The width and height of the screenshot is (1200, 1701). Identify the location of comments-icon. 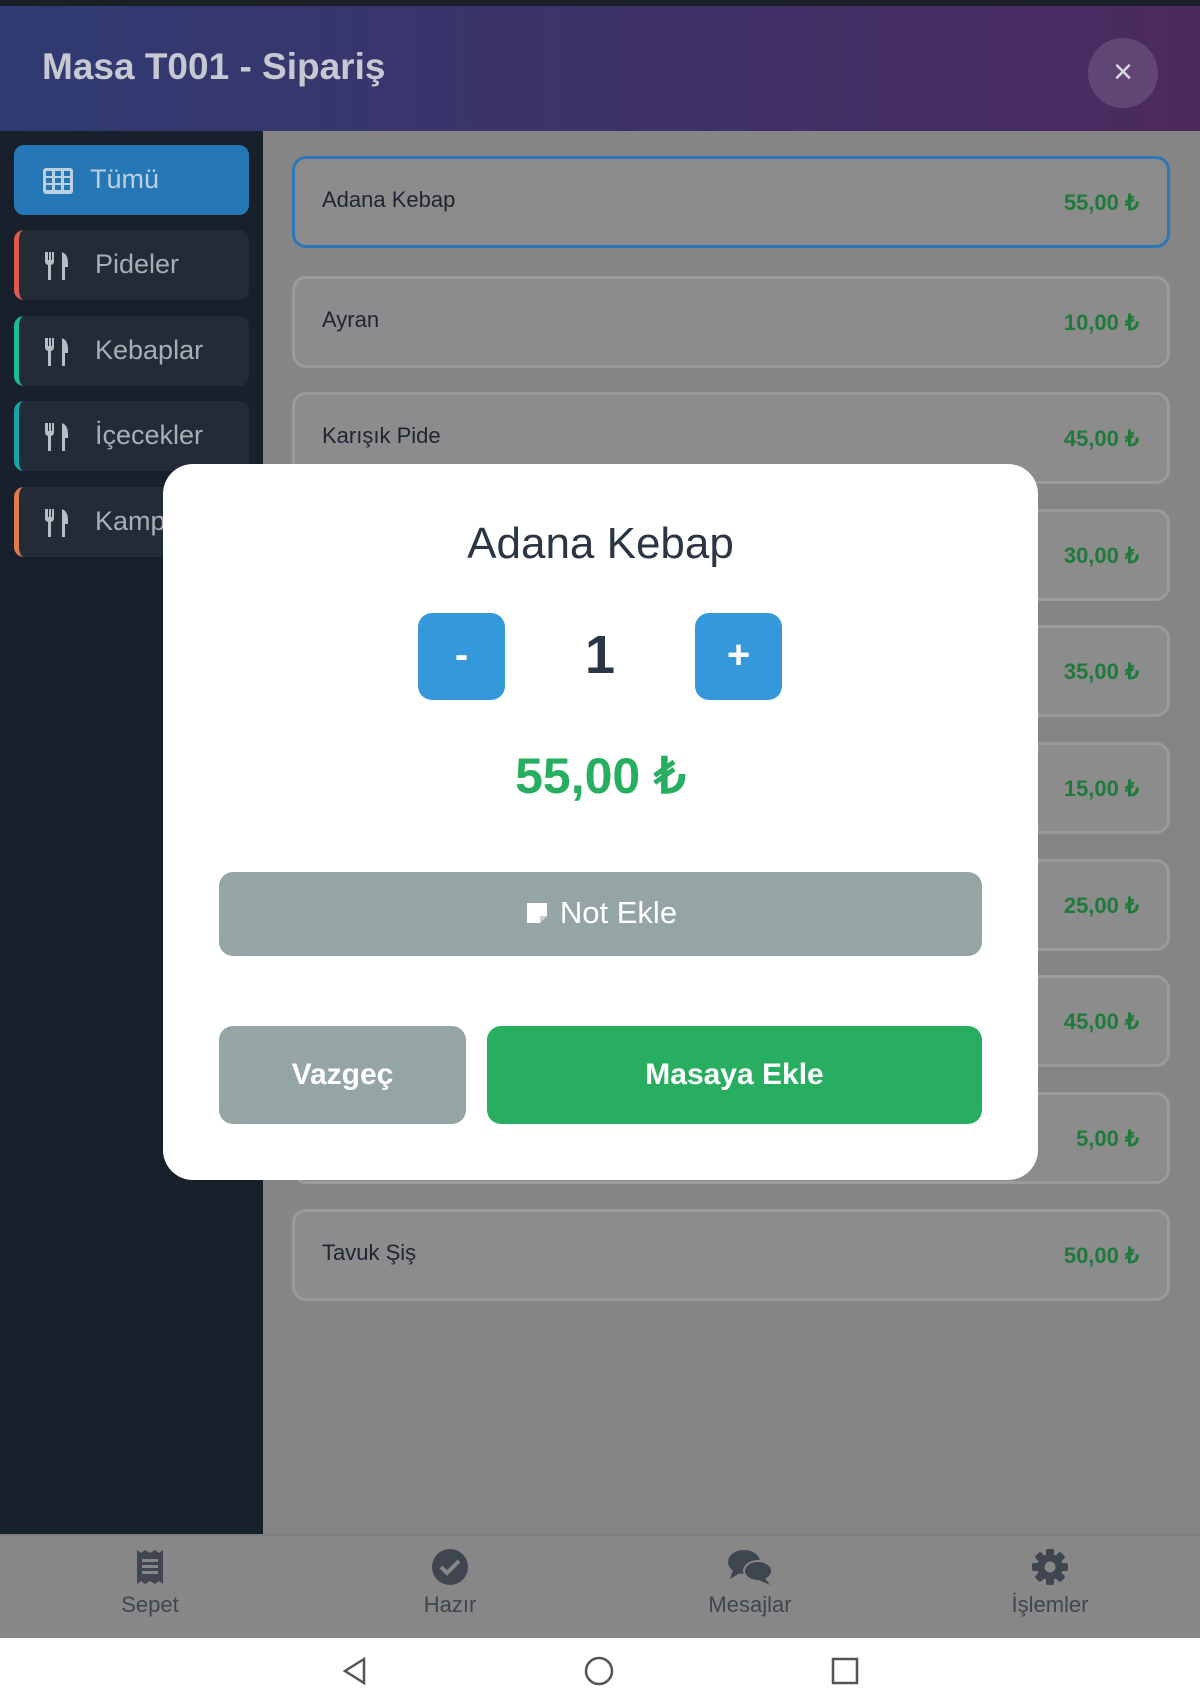
(750, 1567).